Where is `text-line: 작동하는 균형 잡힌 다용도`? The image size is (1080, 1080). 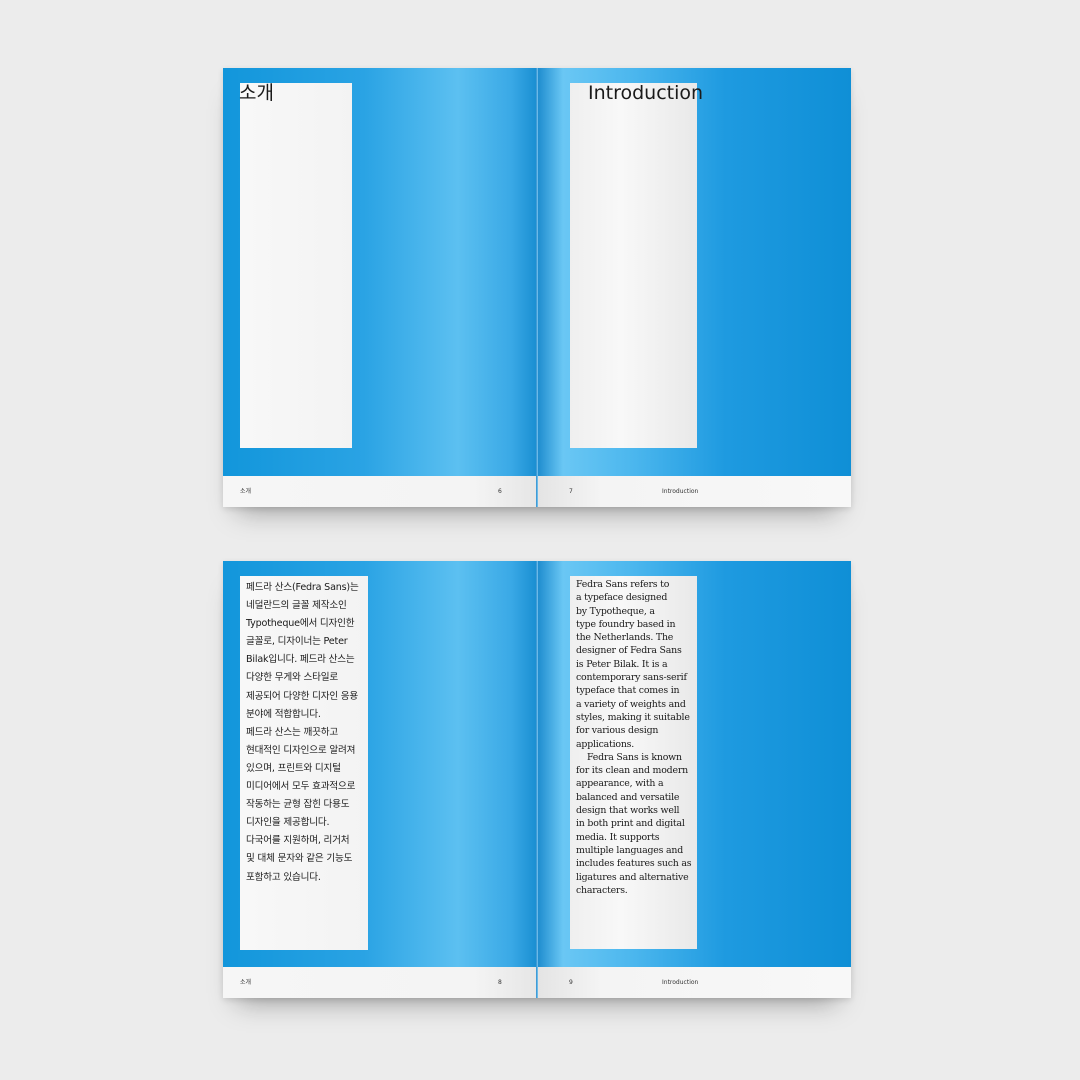
text-line: 작동하는 균형 잡힌 다용도 is located at coordinates (298, 805).